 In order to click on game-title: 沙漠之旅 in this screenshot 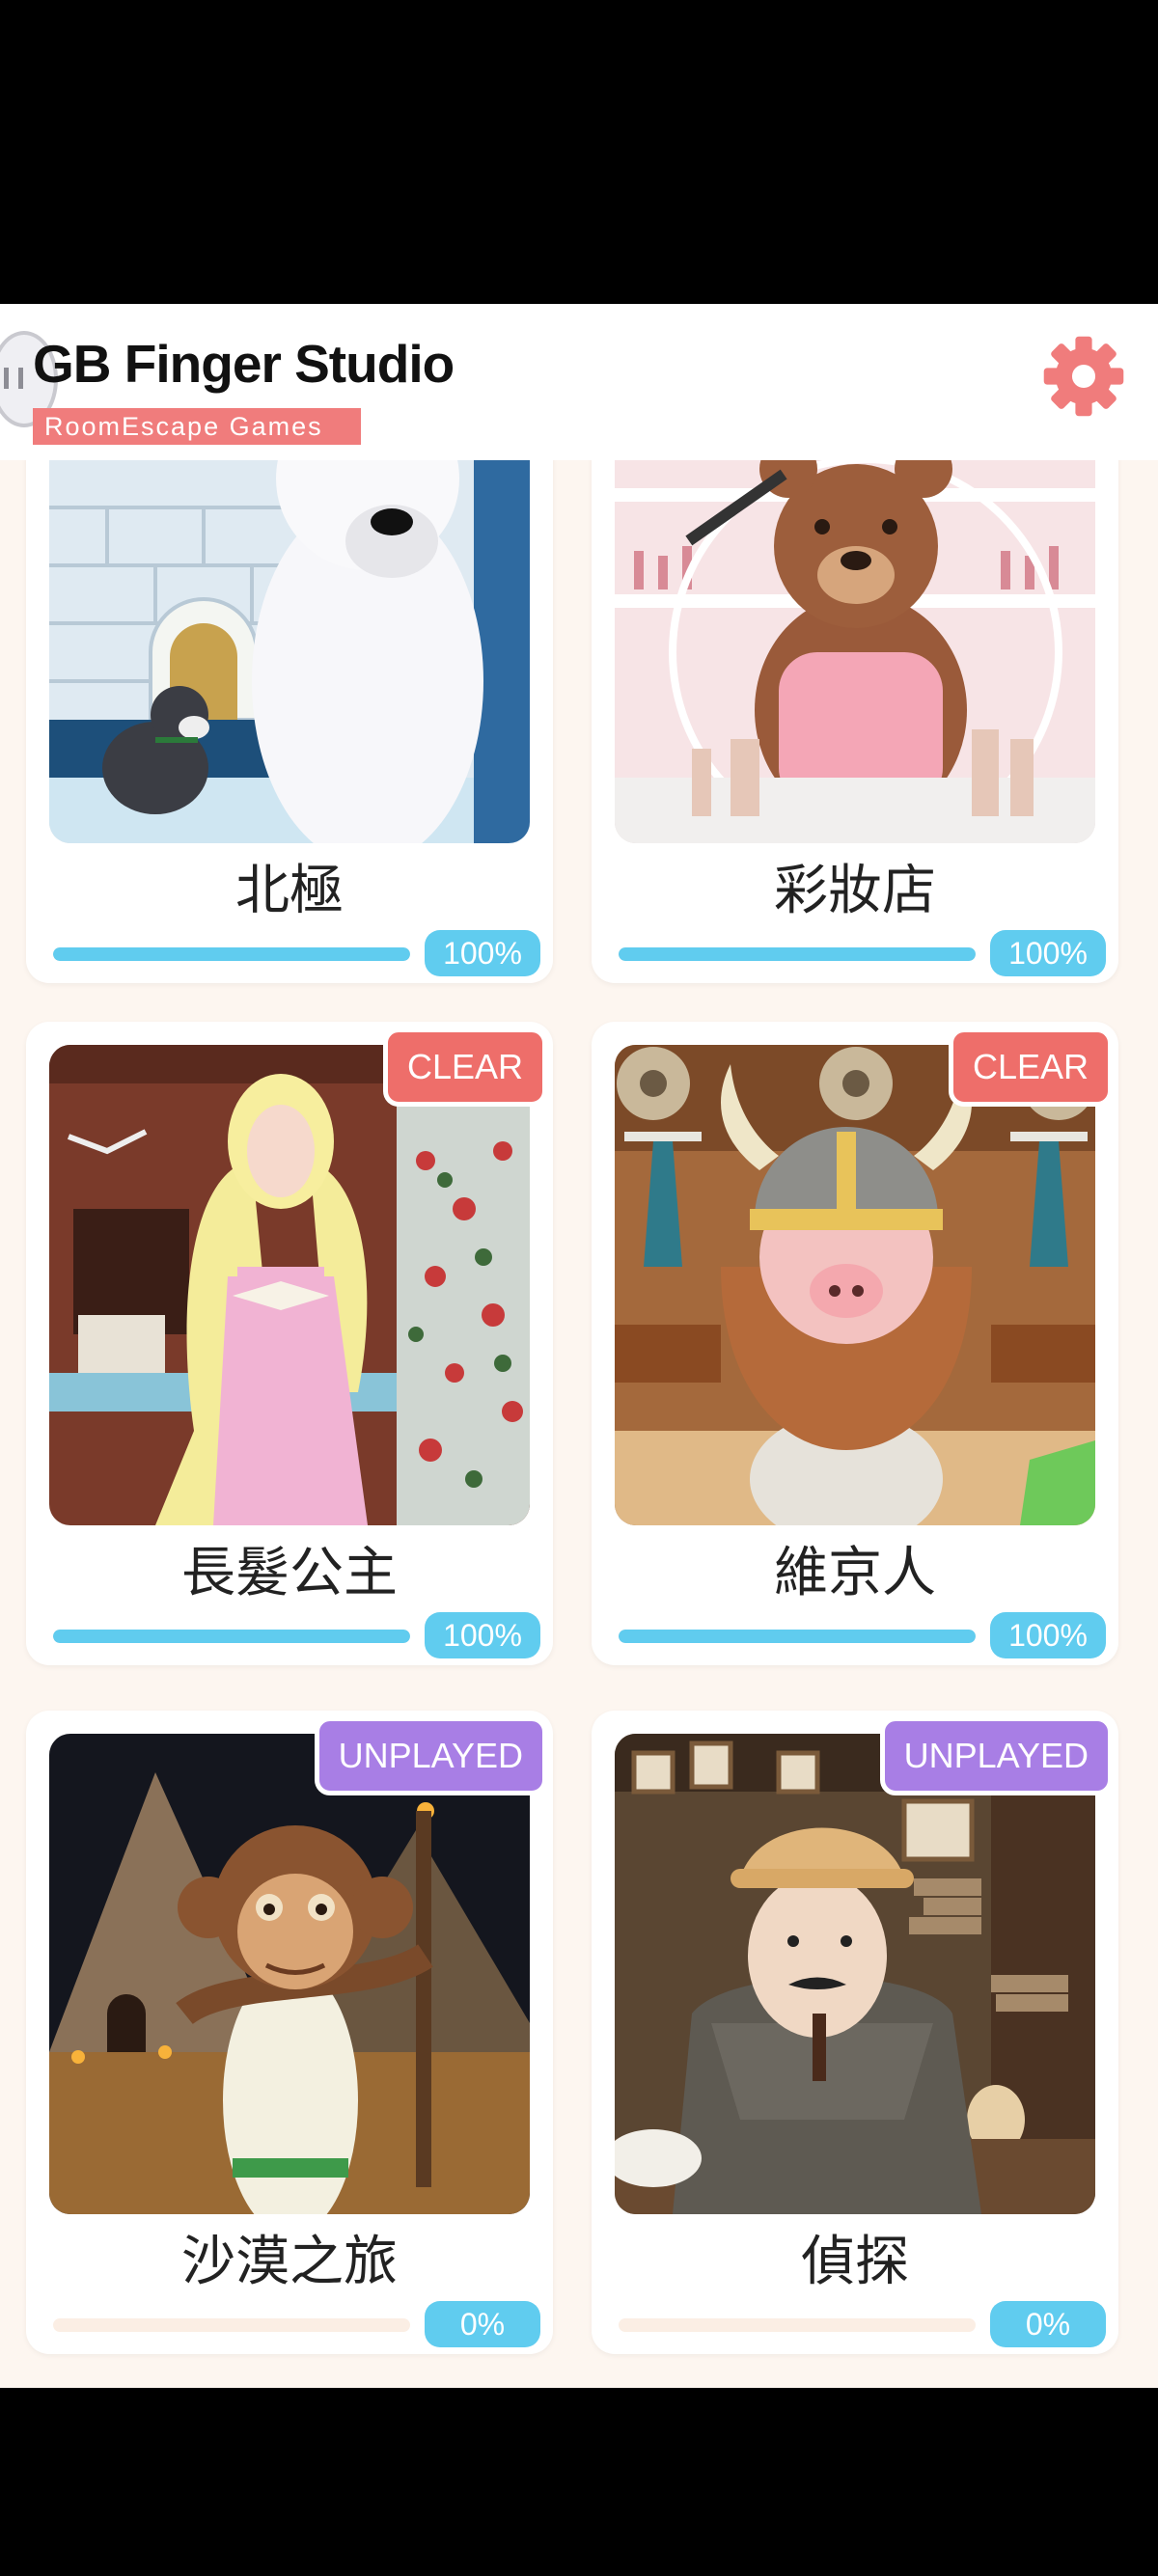, I will do `click(289, 2262)`.